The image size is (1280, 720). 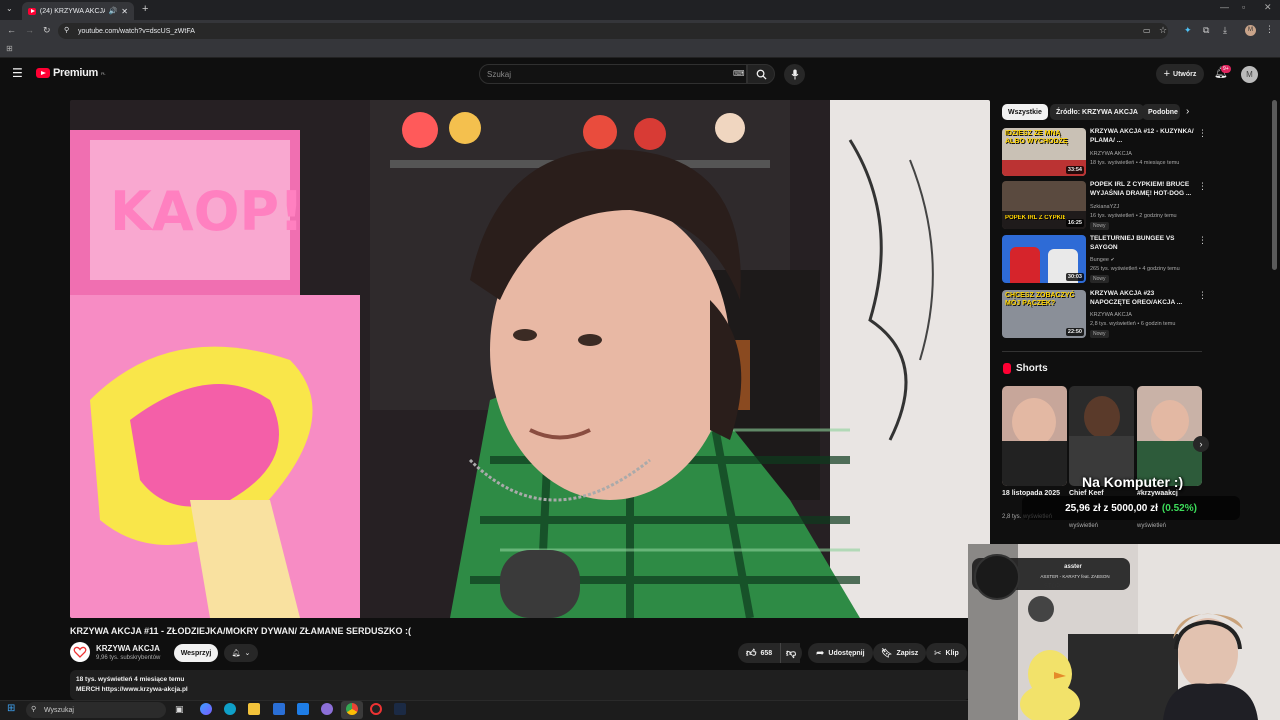 What do you see at coordinates (1268, 7) in the screenshot?
I see `window-close-icon: ✕` at bounding box center [1268, 7].